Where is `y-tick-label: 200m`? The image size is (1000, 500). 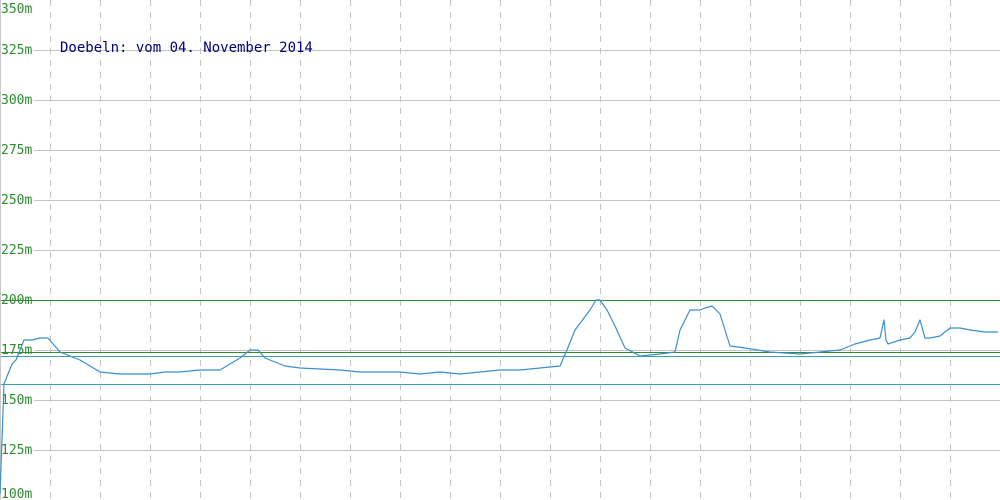 y-tick-label: 200m is located at coordinates (16, 300).